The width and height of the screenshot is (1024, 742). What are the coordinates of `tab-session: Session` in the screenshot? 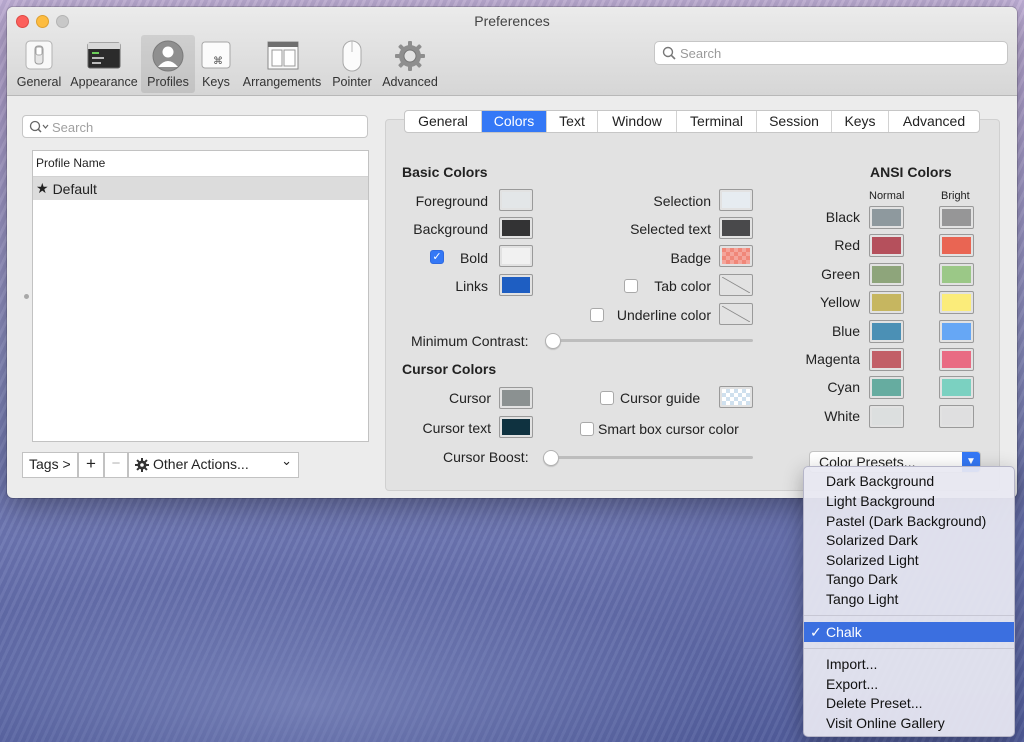 It's located at (794, 121).